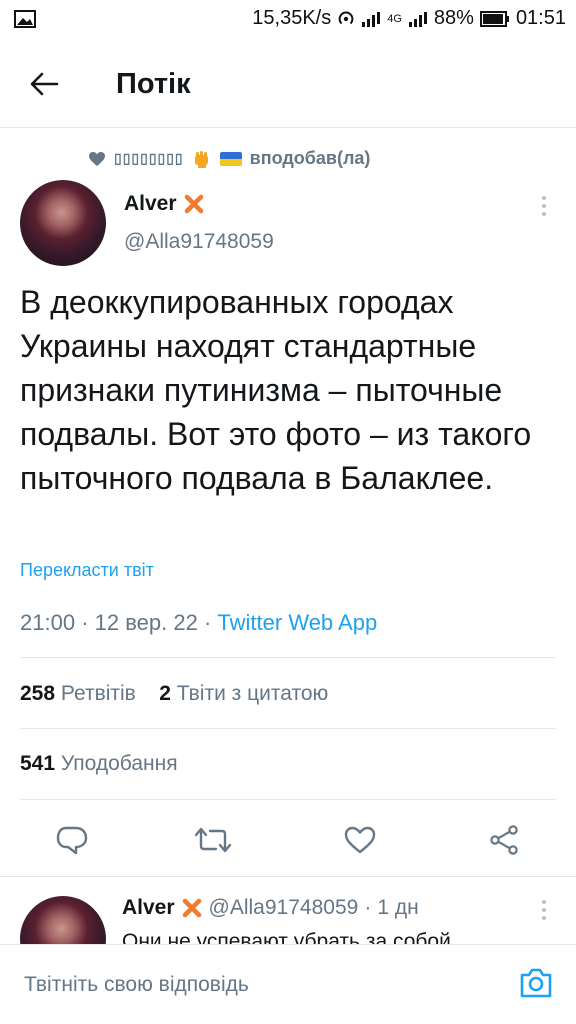  What do you see at coordinates (544, 910) in the screenshot?
I see `reply-more-options-icon` at bounding box center [544, 910].